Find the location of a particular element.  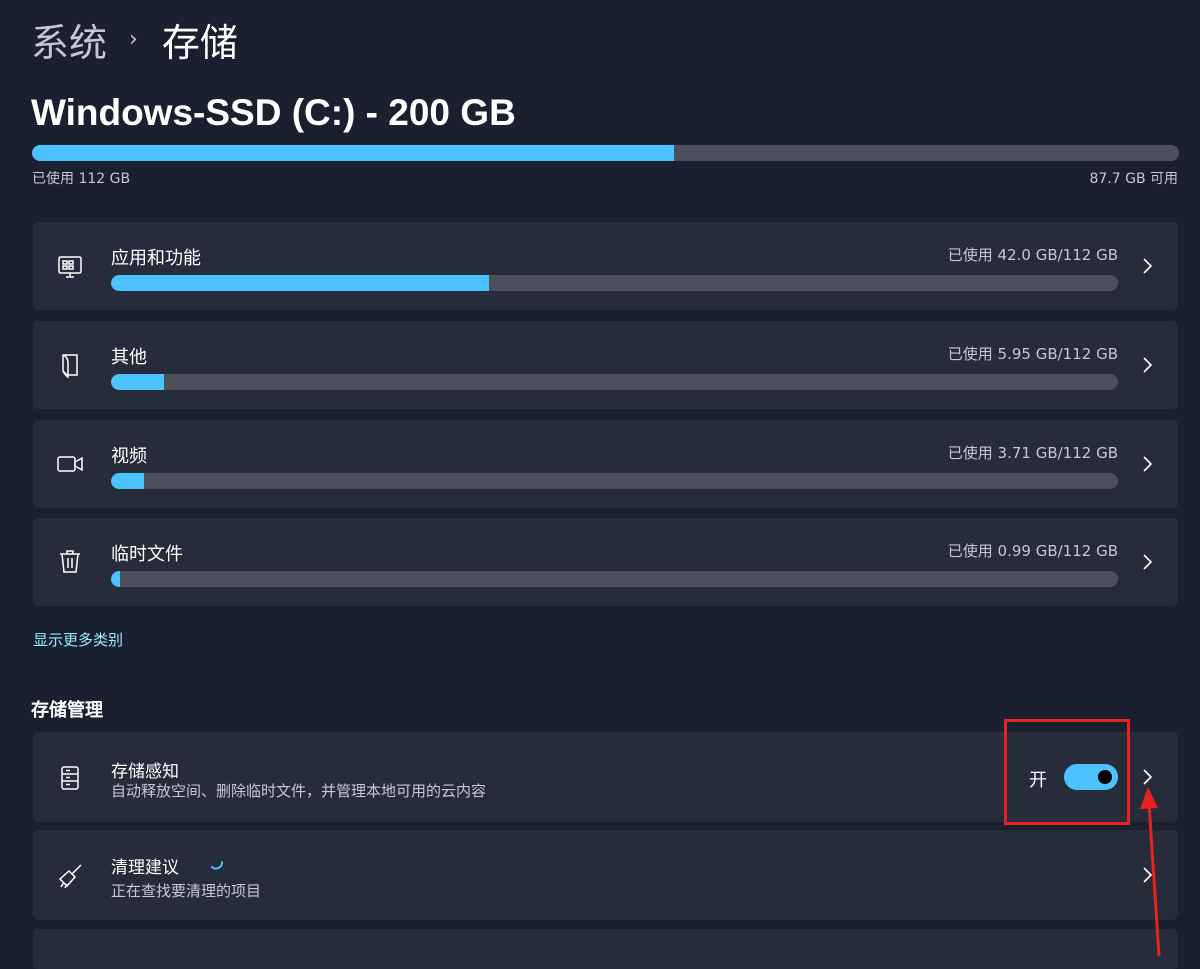

breadcrumb-system-link: 系统 is located at coordinates (69, 39).